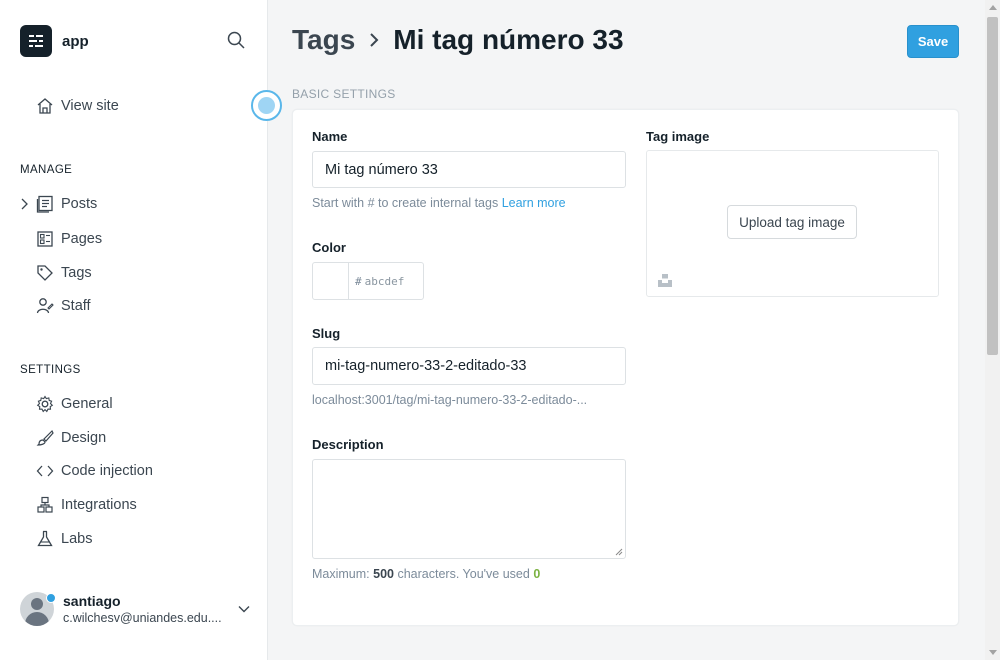  I want to click on focus-indicator, so click(266, 105).